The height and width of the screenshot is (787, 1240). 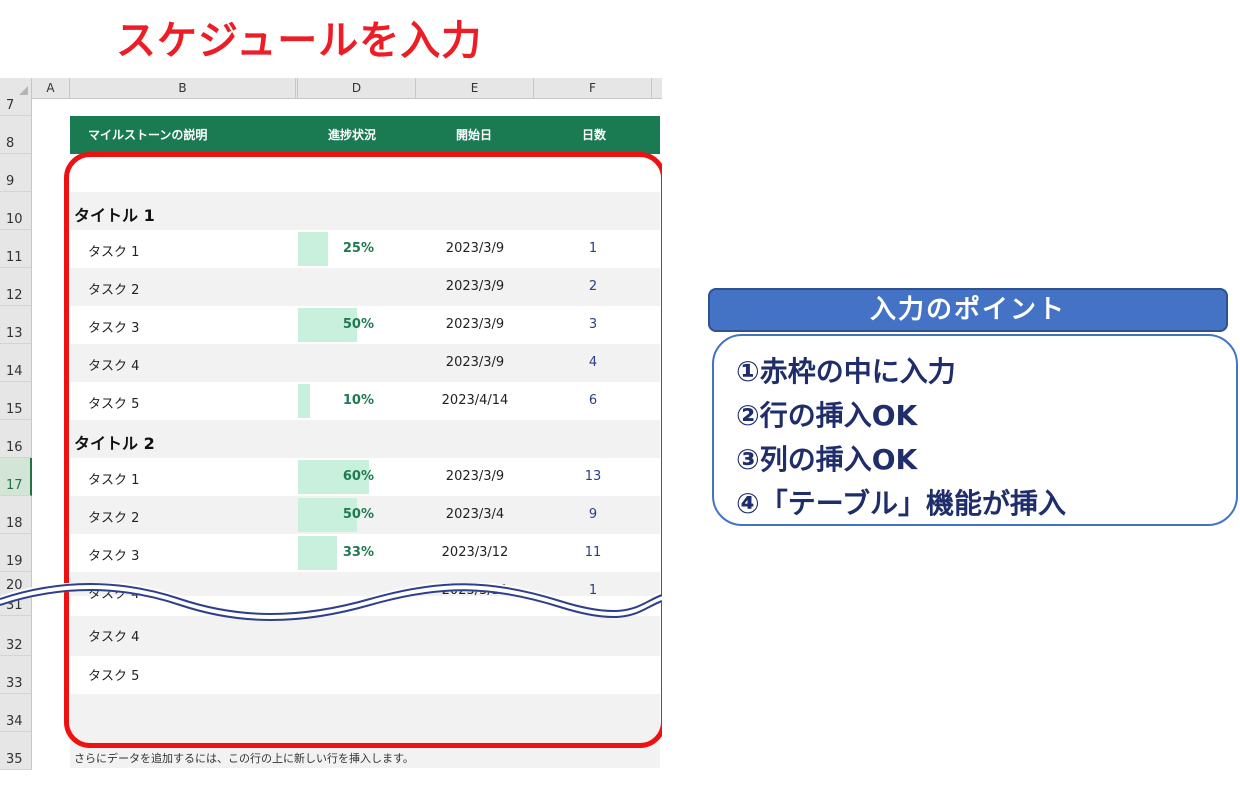 What do you see at coordinates (594, 135) in the screenshot?
I see `header-days: 日数` at bounding box center [594, 135].